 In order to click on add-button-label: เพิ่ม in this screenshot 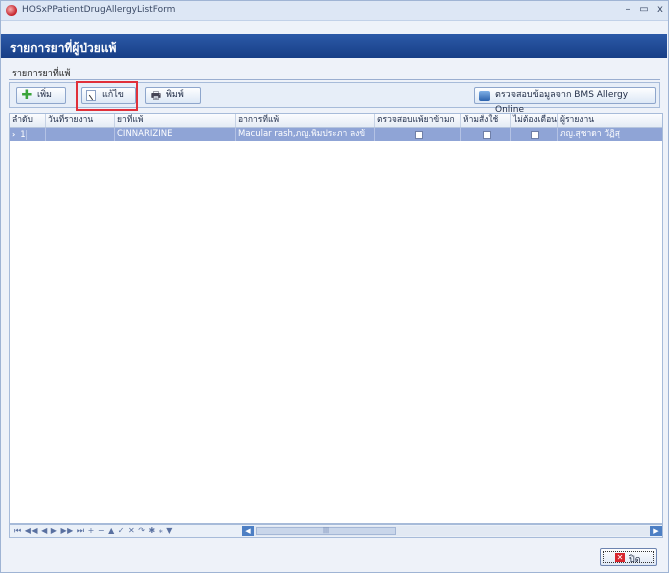, I will do `click(44, 95)`.